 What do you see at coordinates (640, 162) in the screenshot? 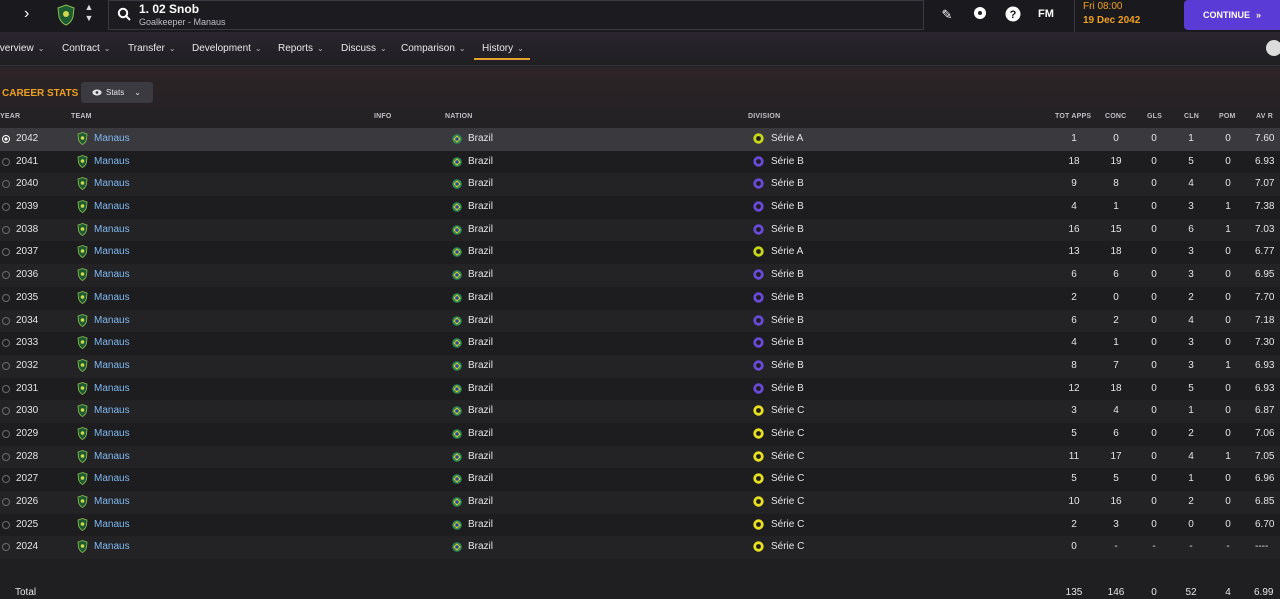
I see `table-row: 2041 Manaus Brazil Série B 18 19 0 5 0 6.93` at bounding box center [640, 162].